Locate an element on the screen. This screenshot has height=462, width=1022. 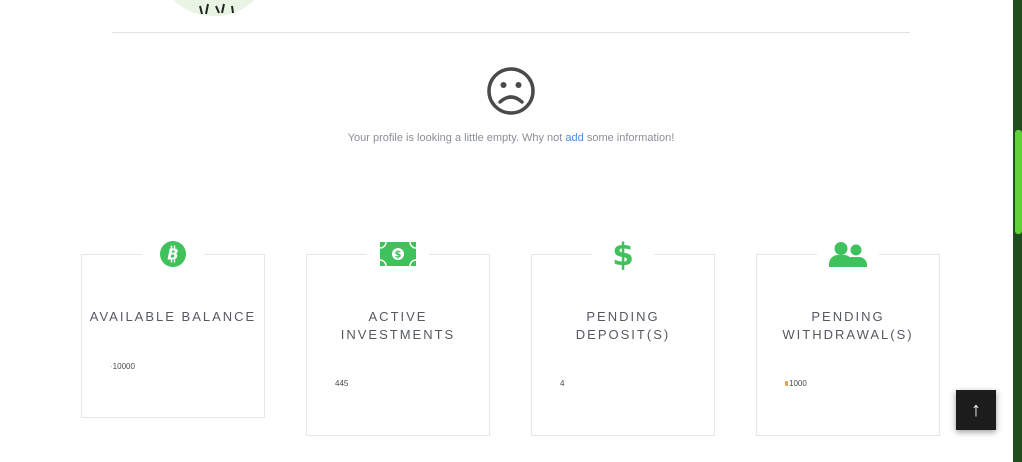
available-balance-card: B AVAILABLE BALANCE ·10000 is located at coordinates (173, 327).